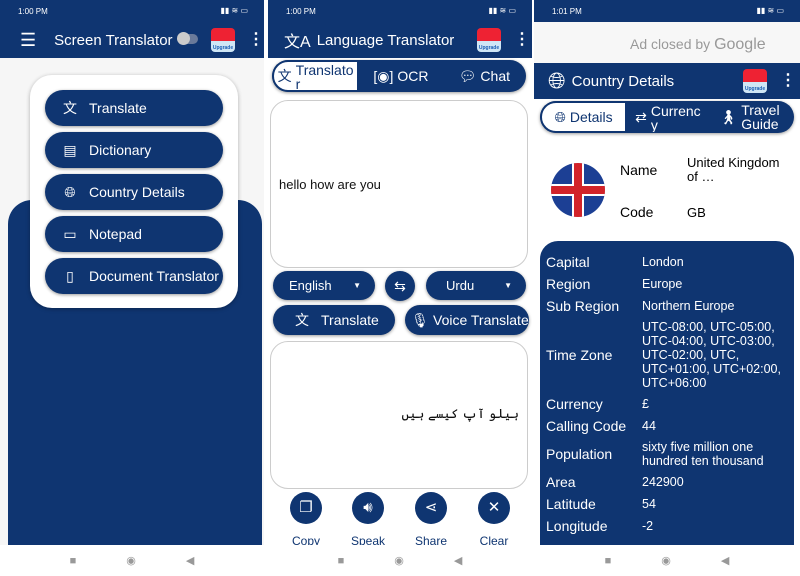 This screenshot has height=576, width=800. Describe the element at coordinates (385, 40) in the screenshot. I see `page-title: Language Translator` at that location.